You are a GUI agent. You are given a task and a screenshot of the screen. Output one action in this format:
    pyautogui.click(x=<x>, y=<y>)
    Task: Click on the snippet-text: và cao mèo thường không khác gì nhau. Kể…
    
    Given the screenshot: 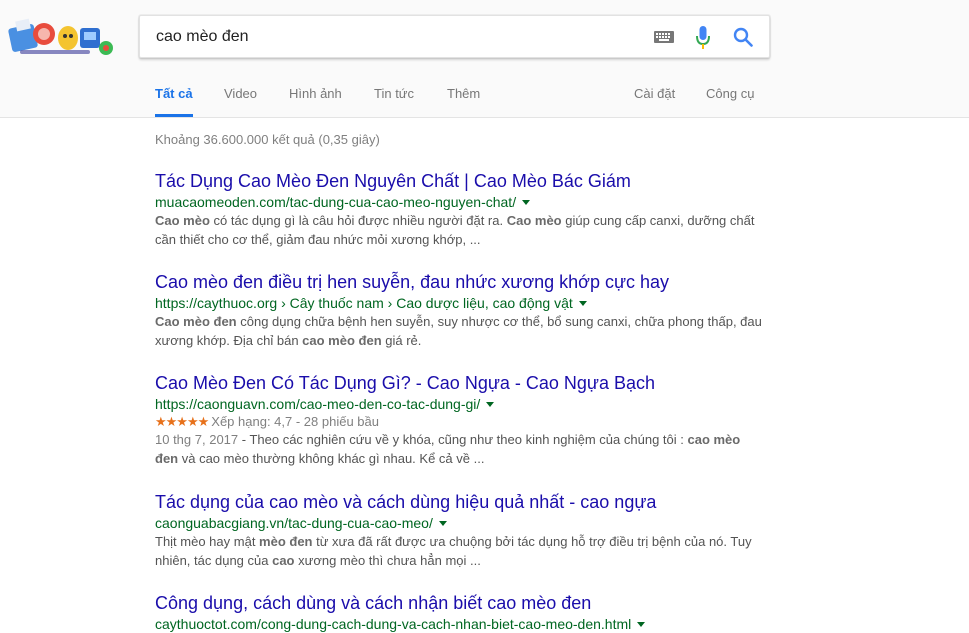 What is the action you would take?
    pyautogui.click(x=331, y=458)
    